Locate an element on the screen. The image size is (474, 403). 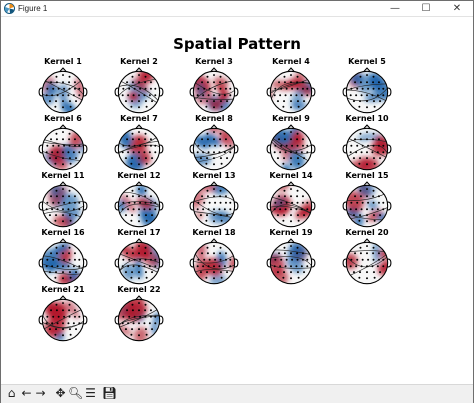
kernel-title: Kernel 8 is located at coordinates (214, 118).